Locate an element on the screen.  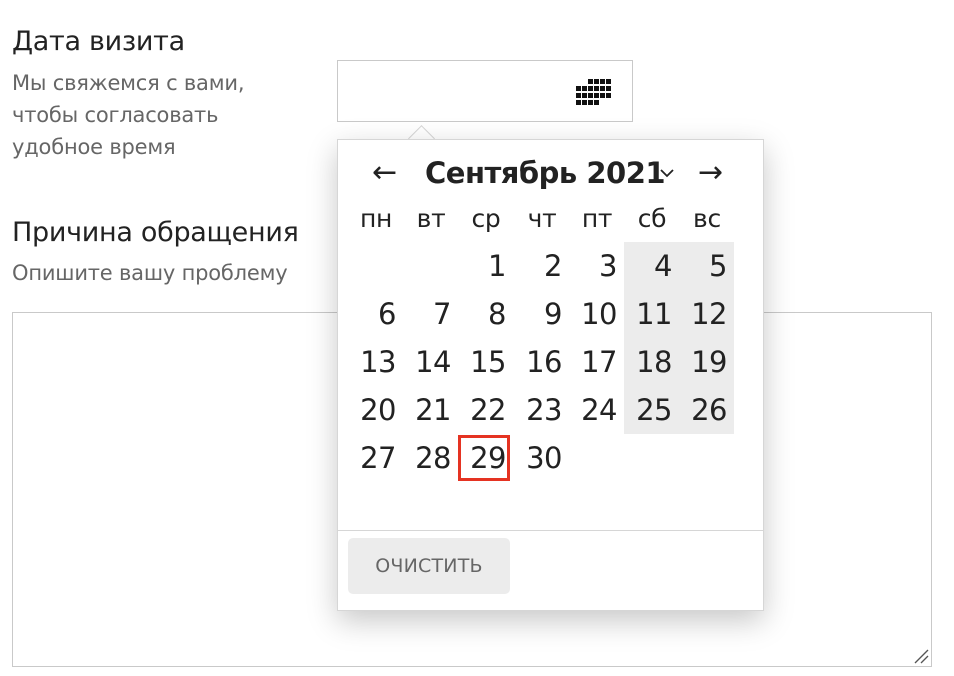
day-3: 3 is located at coordinates (595, 266).